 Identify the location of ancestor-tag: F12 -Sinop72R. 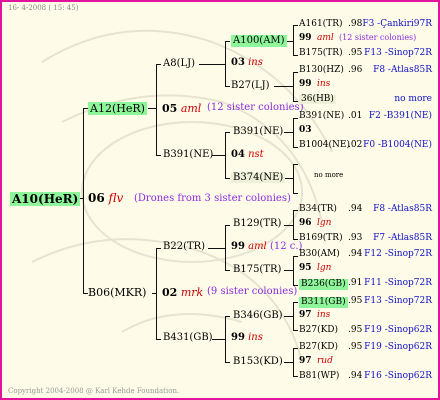
(398, 254).